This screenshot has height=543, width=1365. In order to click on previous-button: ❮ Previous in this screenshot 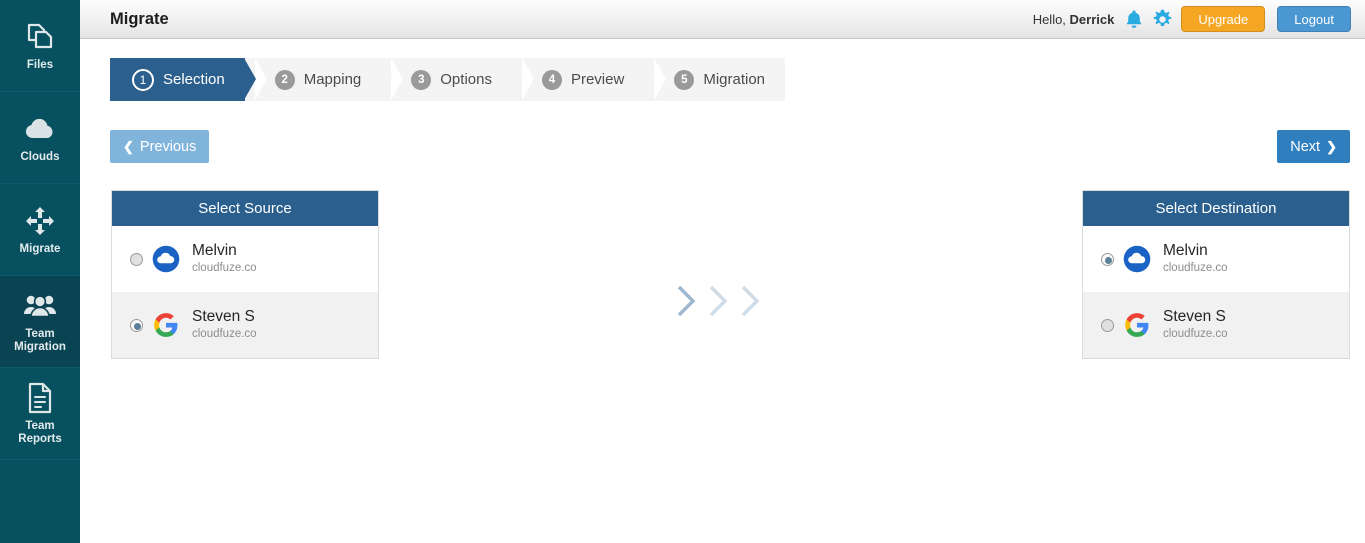, I will do `click(160, 146)`.